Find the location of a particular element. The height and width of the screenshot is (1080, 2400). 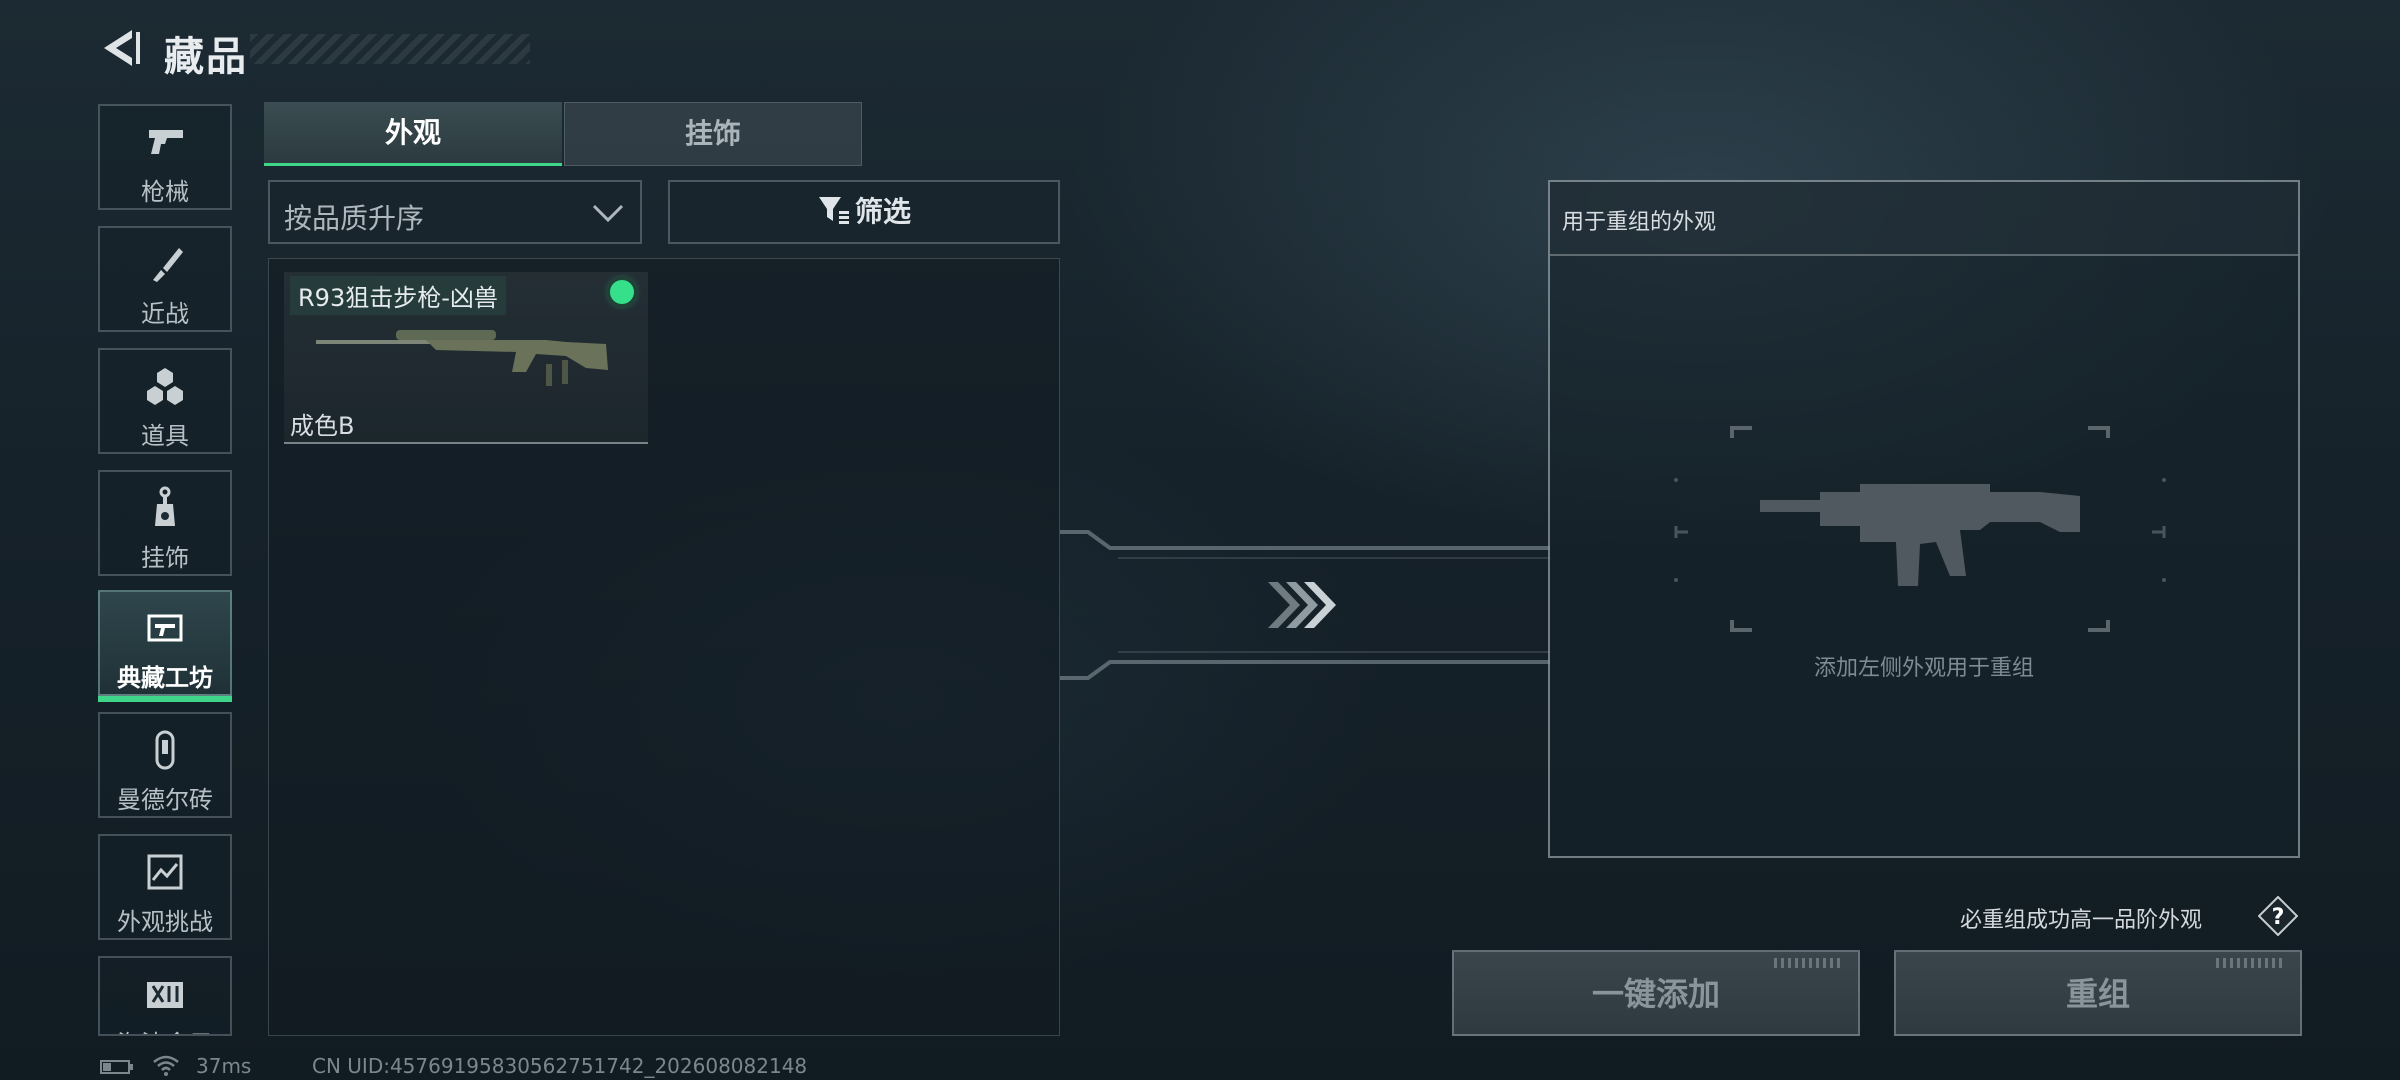

sidebar-item-label: 外观挑战 is located at coordinates (165, 922).